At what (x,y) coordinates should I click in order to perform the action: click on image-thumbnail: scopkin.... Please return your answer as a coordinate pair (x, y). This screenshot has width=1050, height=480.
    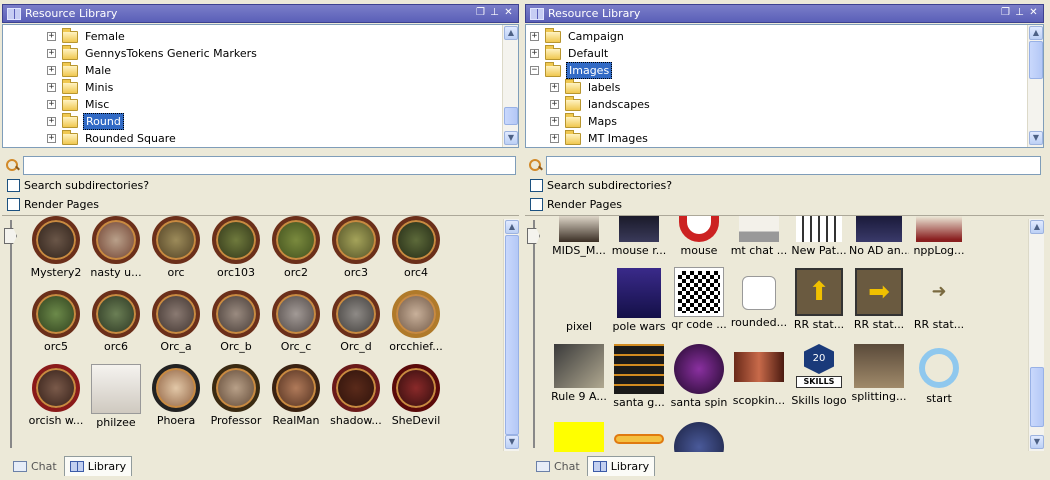
    Looking at the image, I should click on (759, 375).